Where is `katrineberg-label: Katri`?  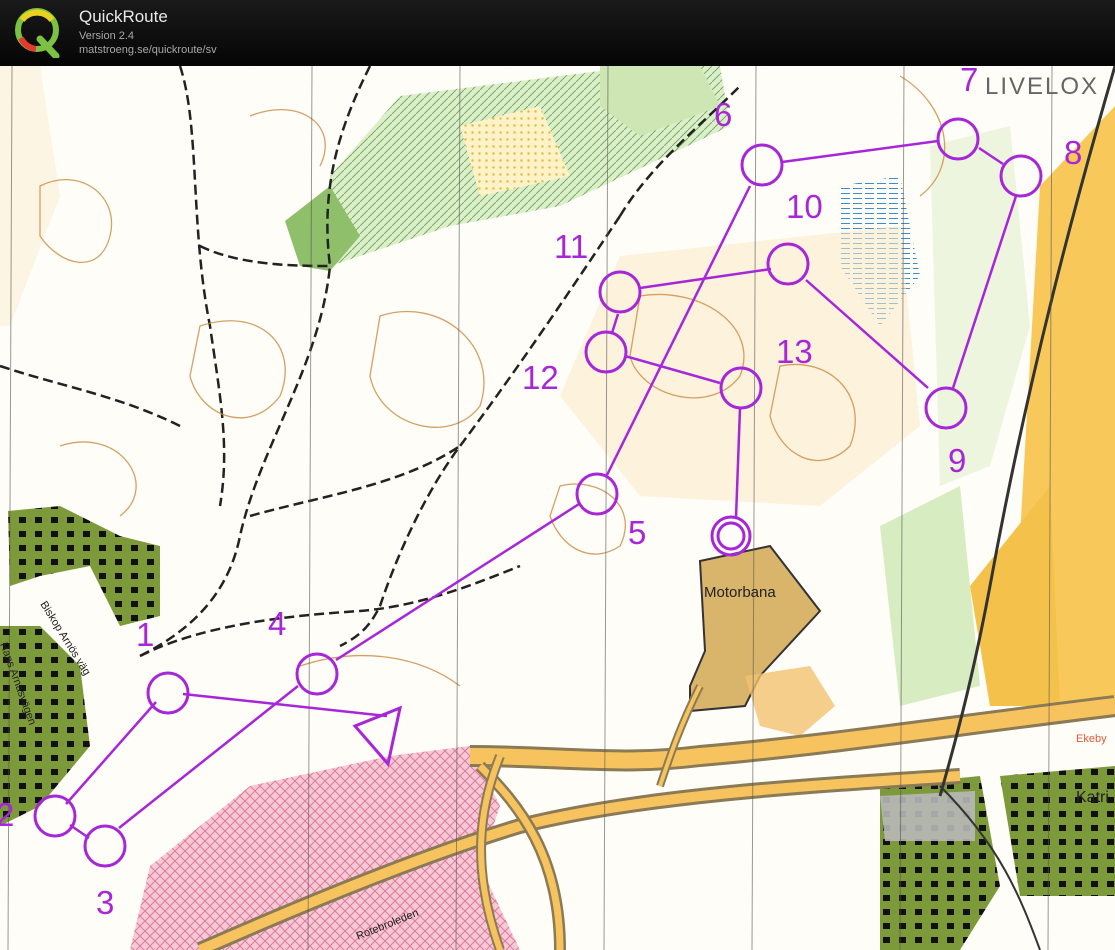 katrineberg-label: Katri is located at coordinates (1092, 797).